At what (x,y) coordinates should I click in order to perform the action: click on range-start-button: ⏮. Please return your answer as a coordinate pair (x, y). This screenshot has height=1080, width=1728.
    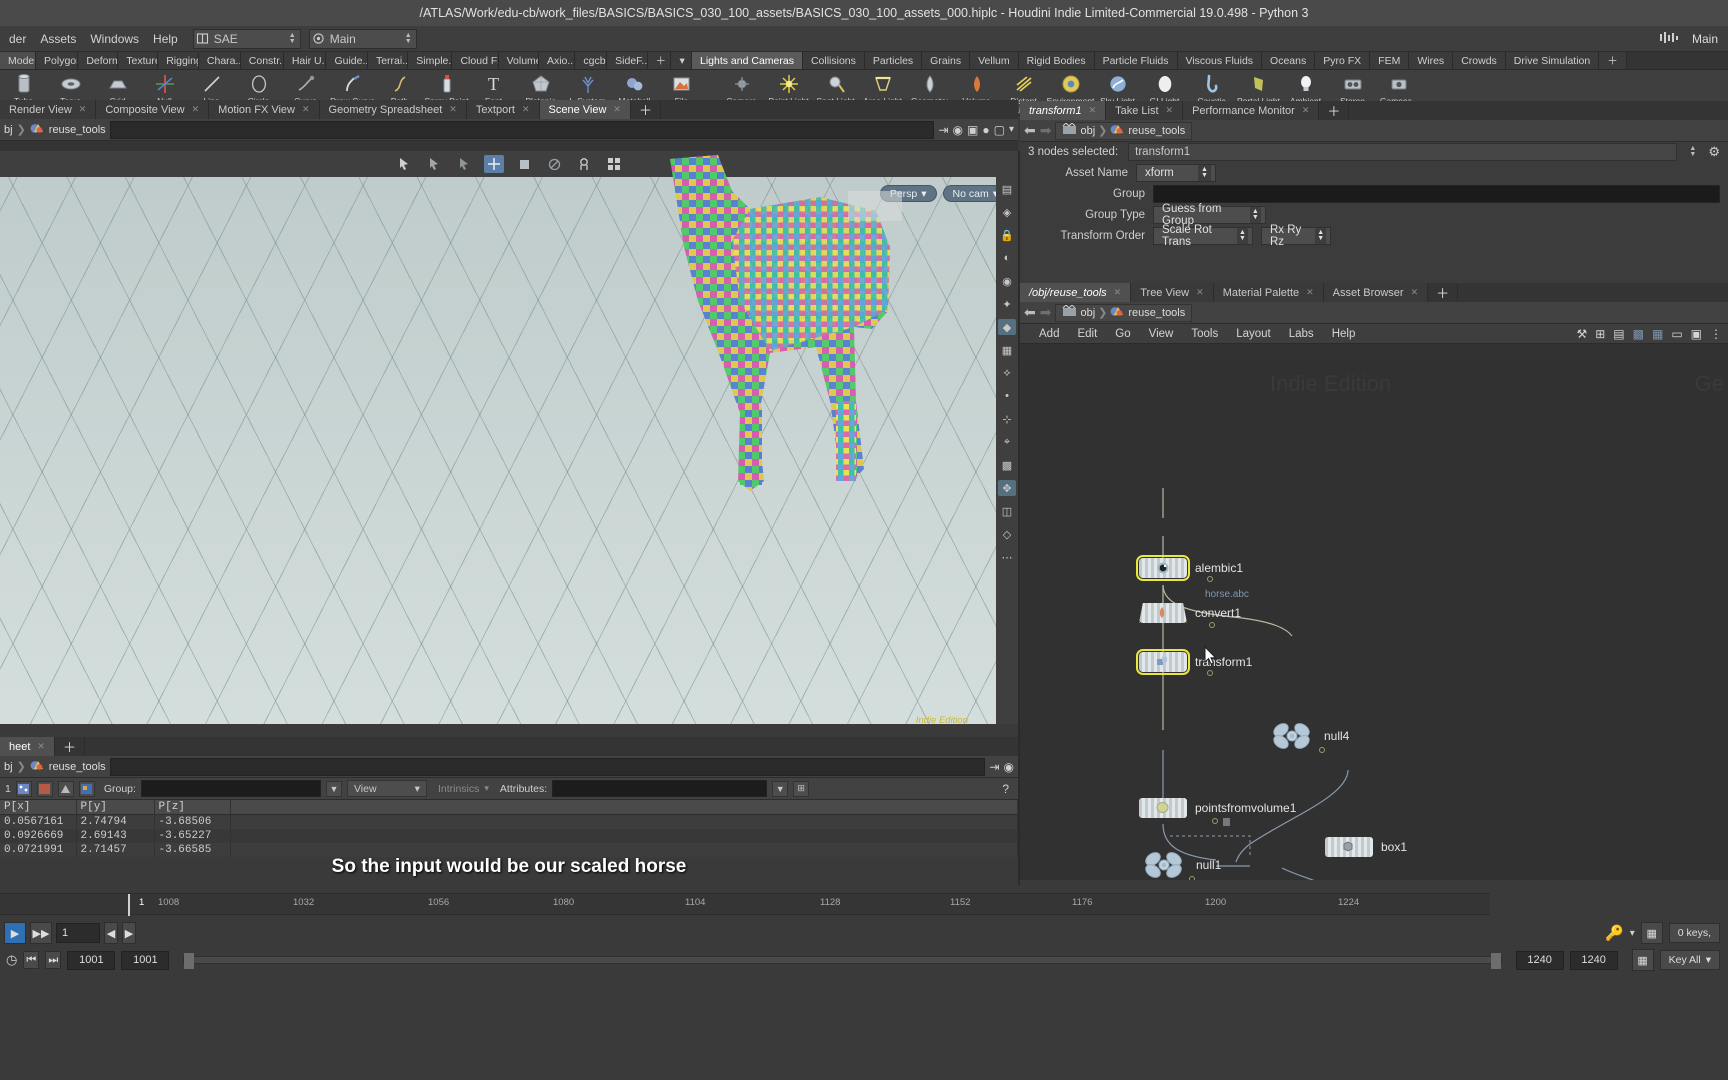
    Looking at the image, I should click on (31, 960).